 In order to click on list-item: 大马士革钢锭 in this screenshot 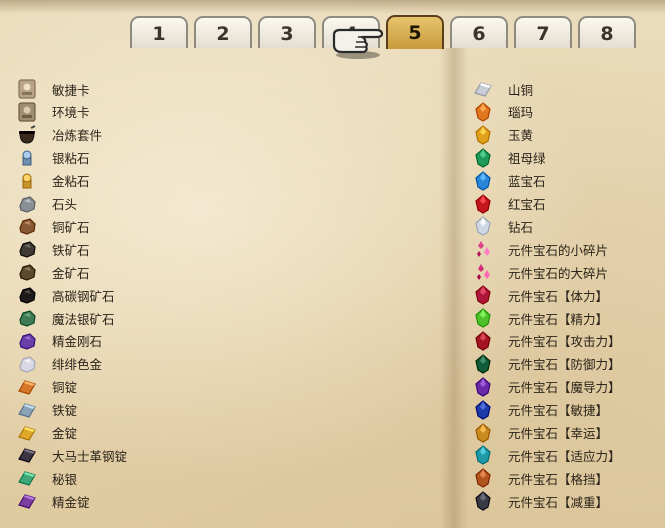, I will do `click(71, 455)`.